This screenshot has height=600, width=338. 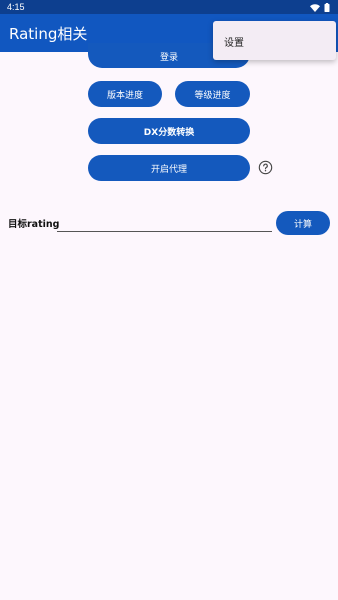 I want to click on overflow-menu: 设置, so click(x=274, y=40).